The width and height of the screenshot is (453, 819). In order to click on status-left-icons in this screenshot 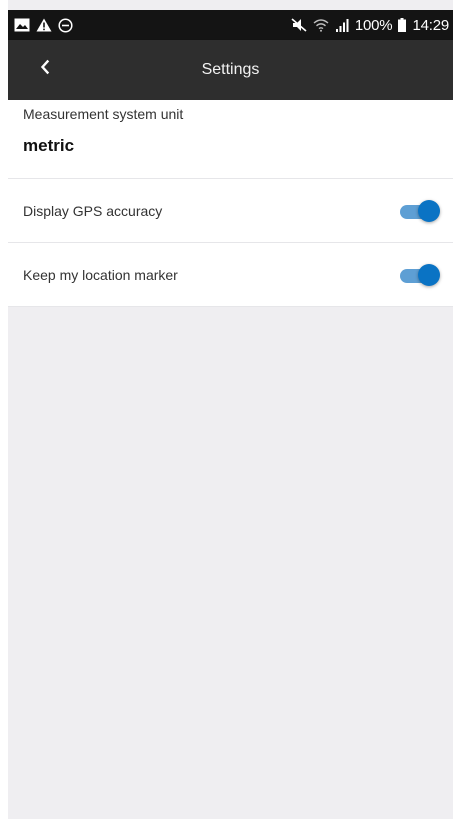, I will do `click(43, 25)`.